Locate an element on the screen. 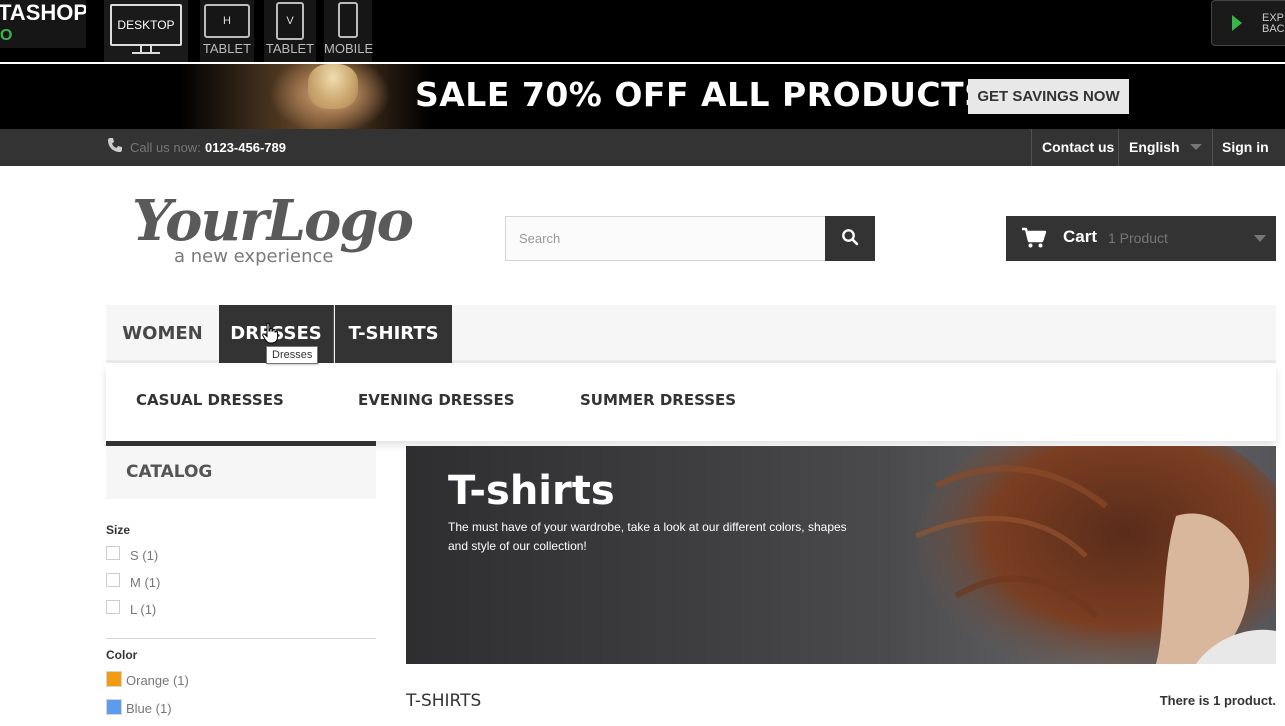 The height and width of the screenshot is (726, 1285). tablet-vertical-icon: V is located at coordinates (290, 21).